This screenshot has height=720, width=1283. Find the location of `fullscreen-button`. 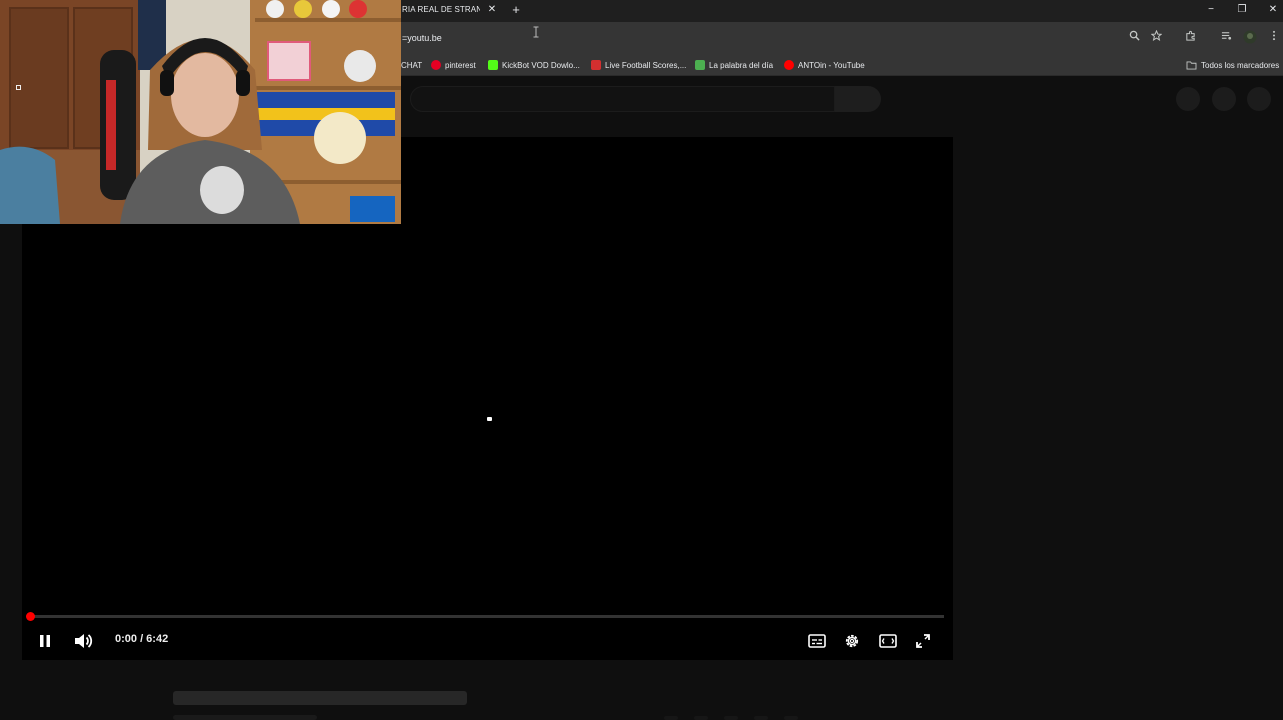

fullscreen-button is located at coordinates (923, 641).